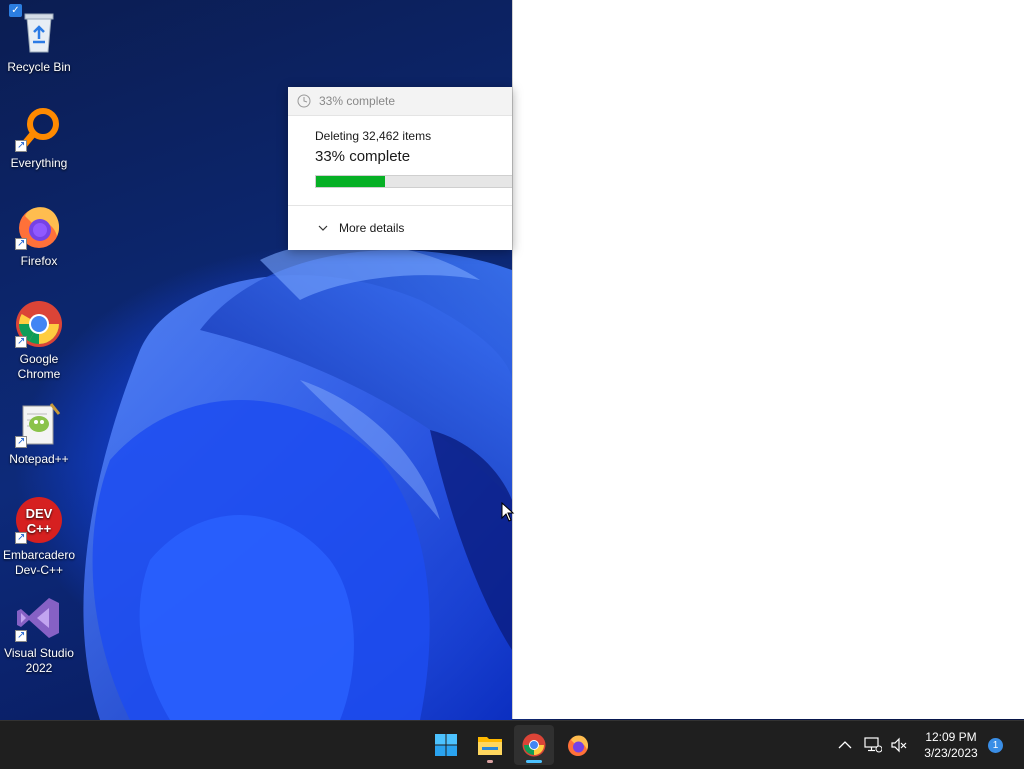 This screenshot has width=1024, height=769. Describe the element at coordinates (951, 745) in the screenshot. I see `taskbar-clock: 12:09 PM 3/23/2023` at that location.